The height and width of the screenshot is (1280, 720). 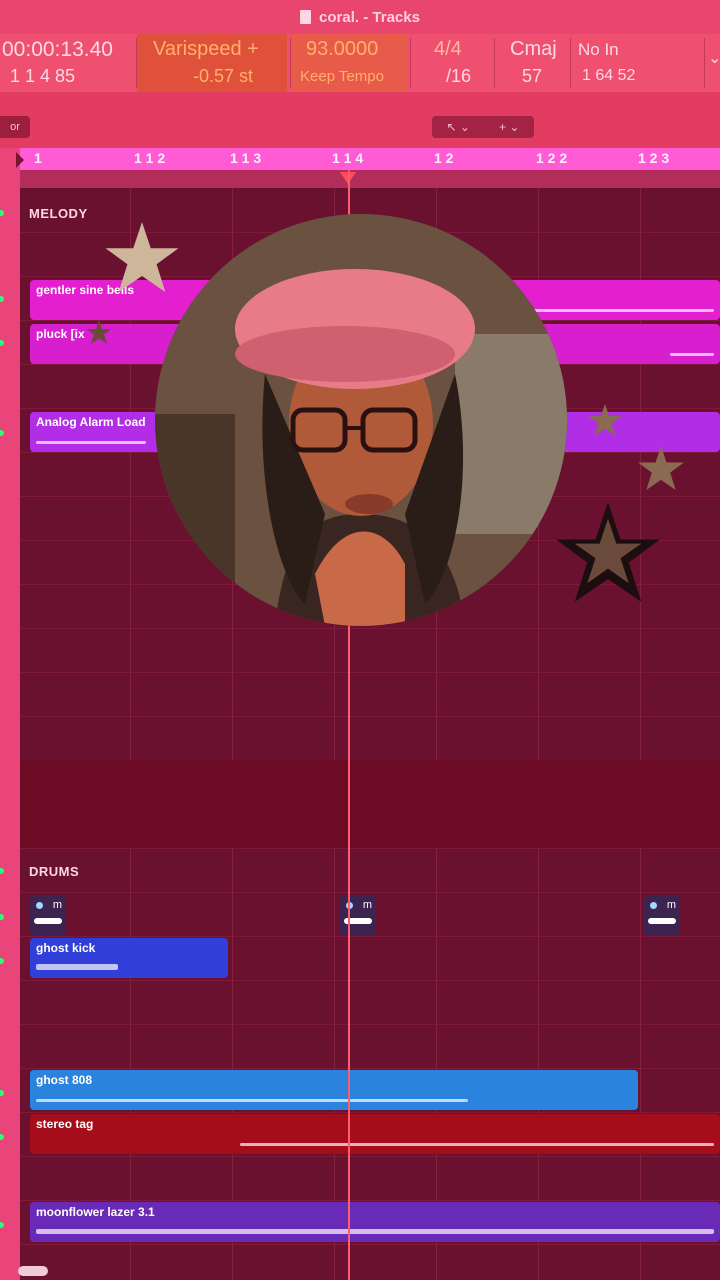 What do you see at coordinates (483, 127) in the screenshot?
I see `tool-selector-group: ↖ ⌄ + ⌄` at bounding box center [483, 127].